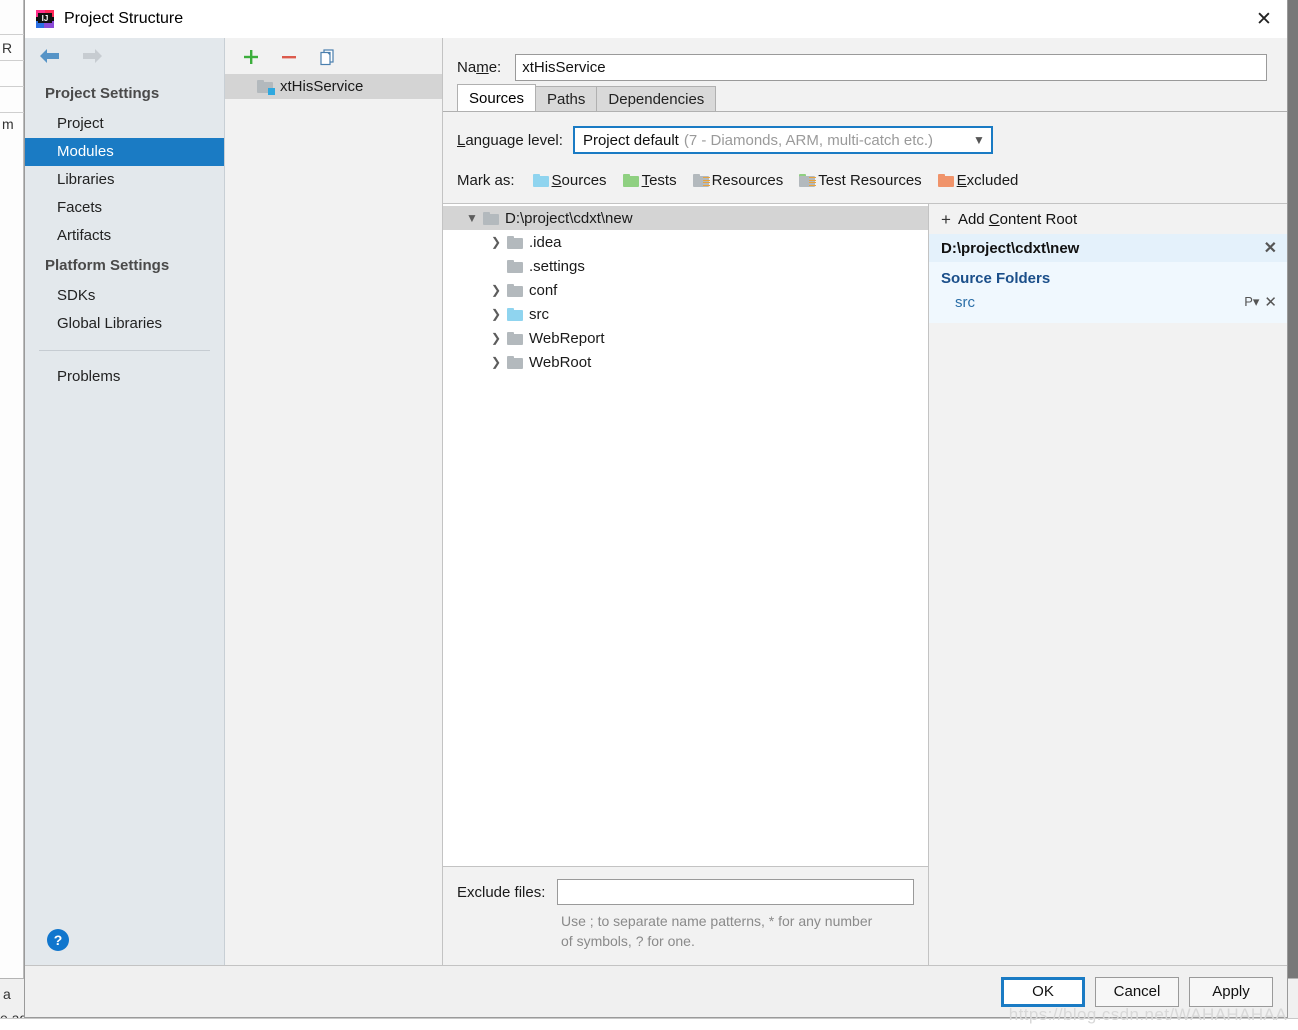 The width and height of the screenshot is (1298, 1030). What do you see at coordinates (124, 152) in the screenshot?
I see `sidebar-item-modules: Modules` at bounding box center [124, 152].